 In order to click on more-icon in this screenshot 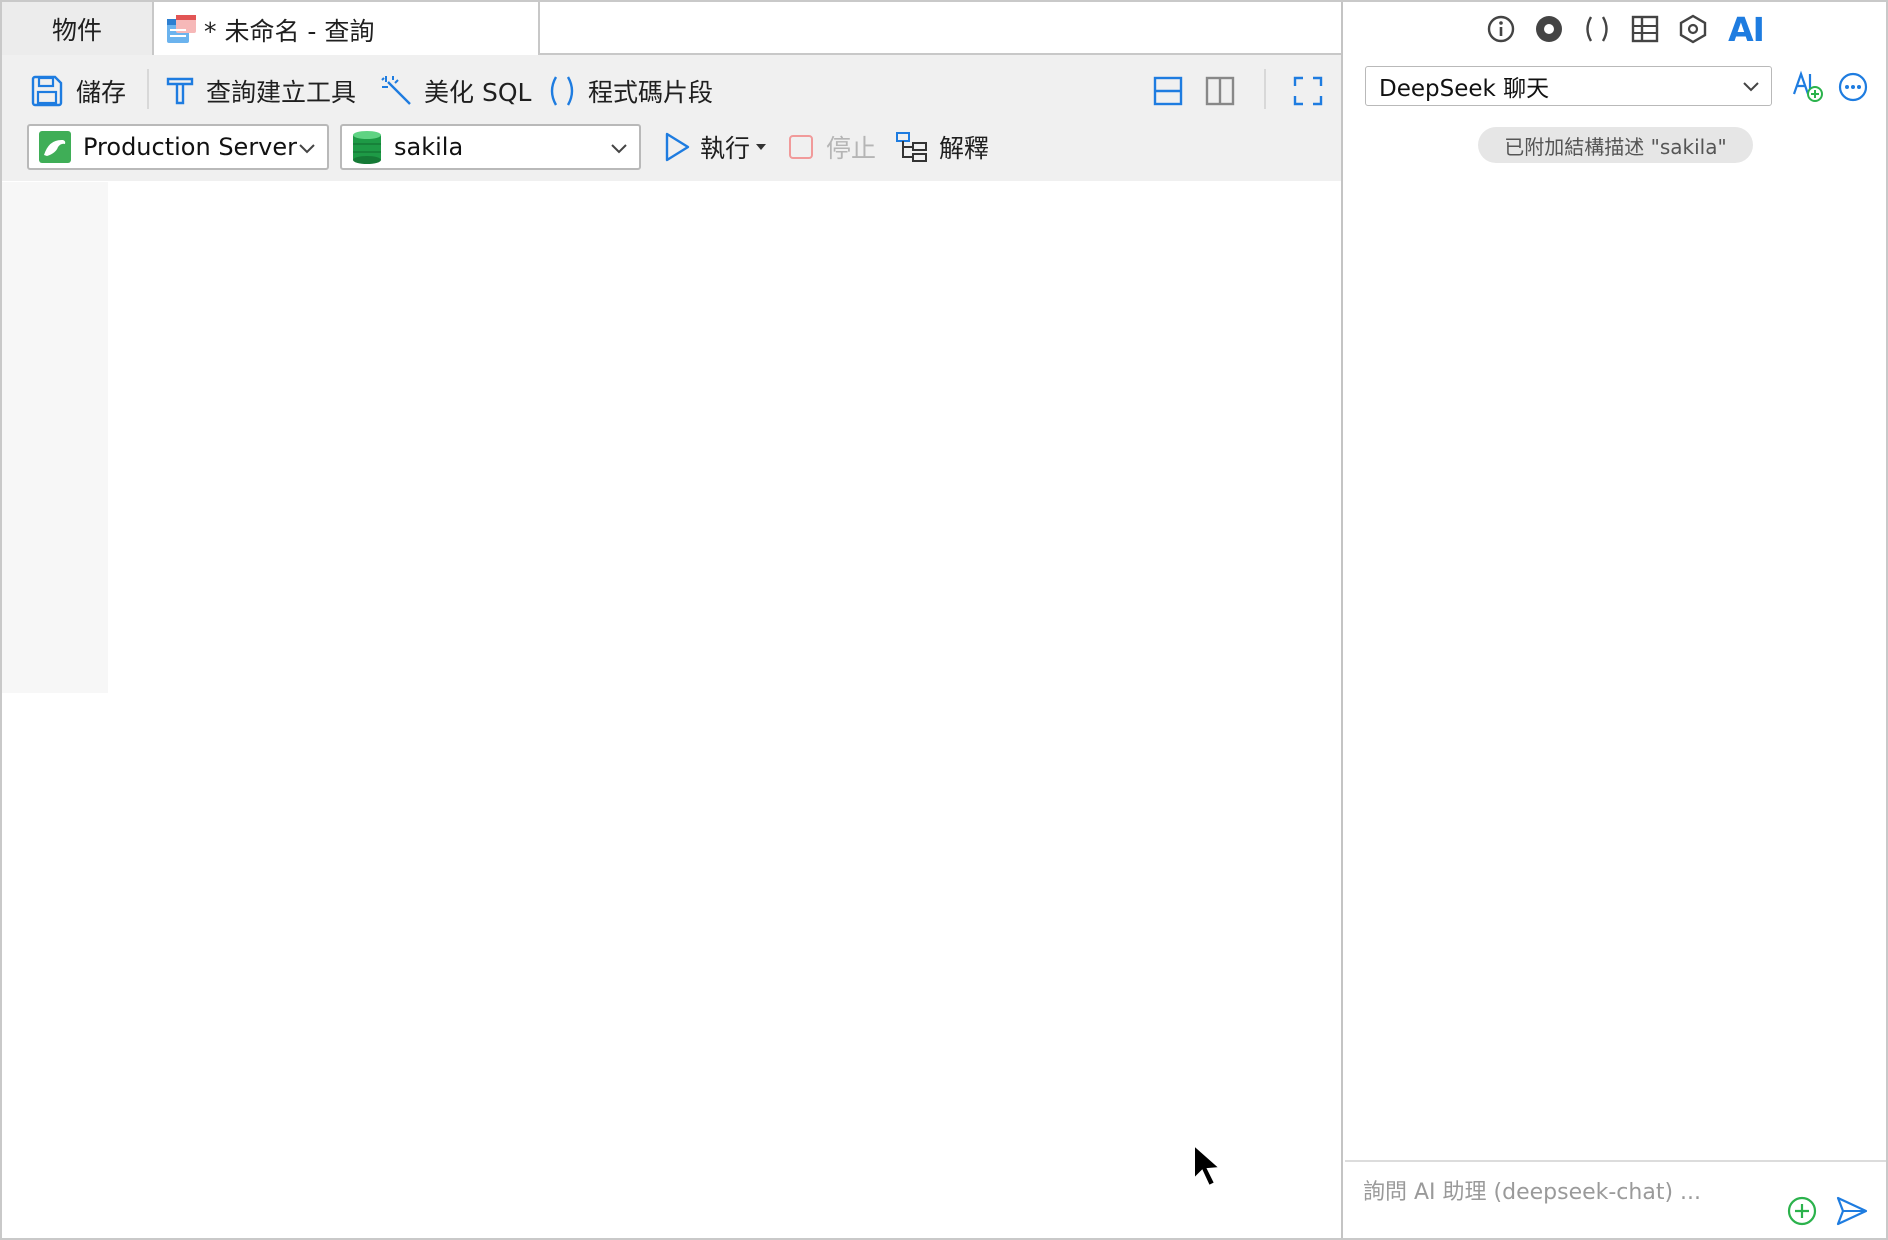, I will do `click(1853, 87)`.